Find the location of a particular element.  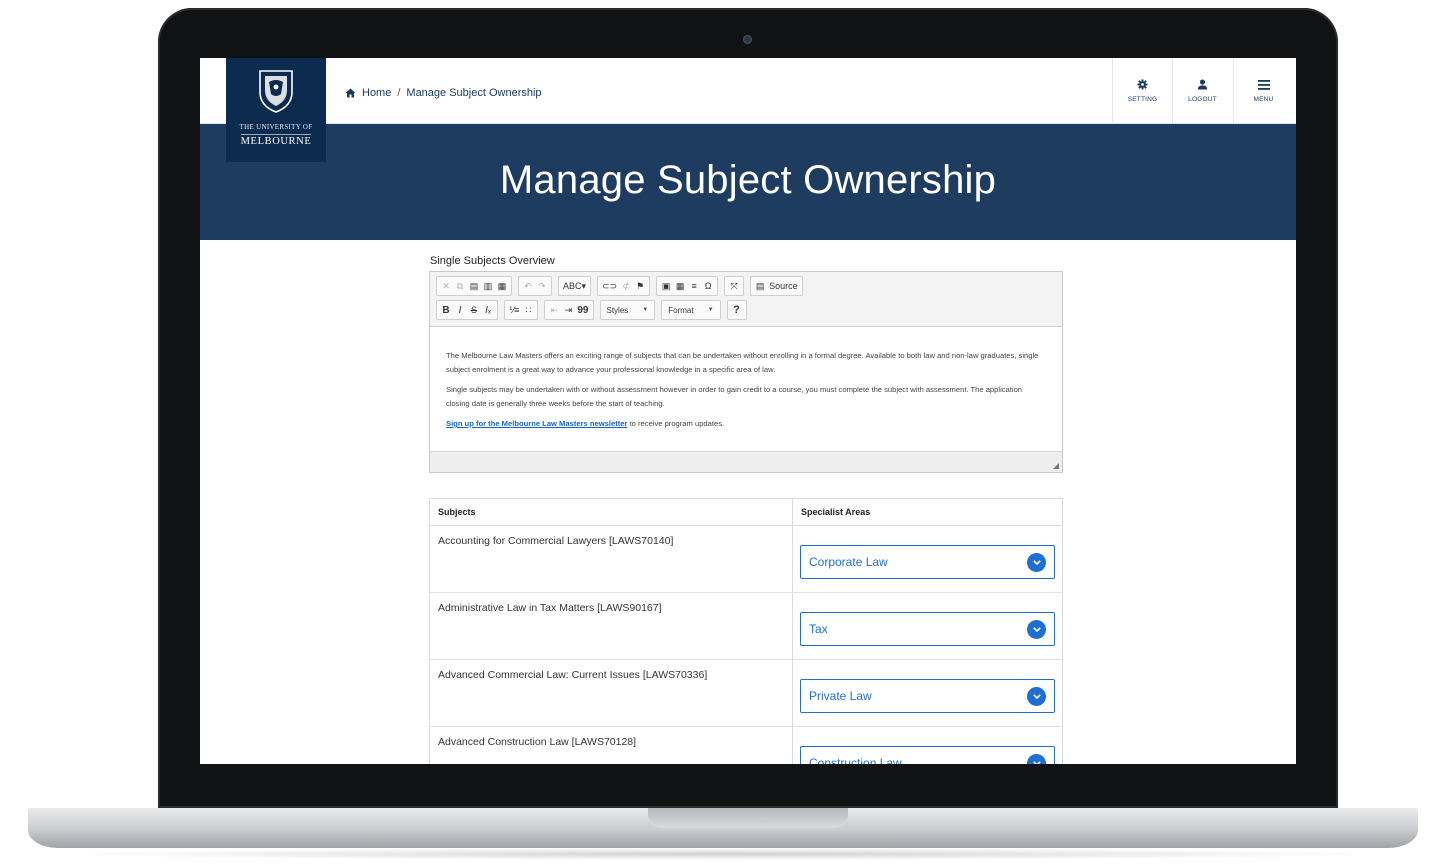

horizontal-line-icon: ≡ is located at coordinates (694, 286).